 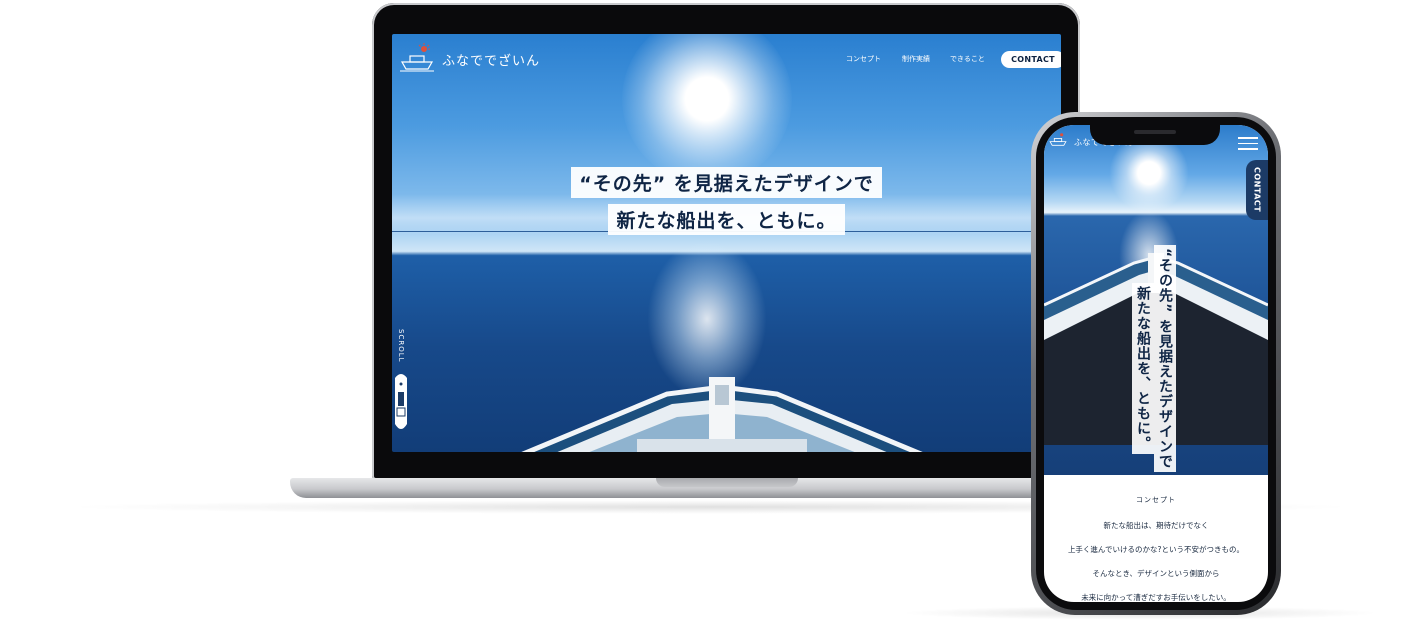 What do you see at coordinates (726, 59) in the screenshot?
I see `site-header: ふなででざいん コンセプト 制作実績 できること CONTACT` at bounding box center [726, 59].